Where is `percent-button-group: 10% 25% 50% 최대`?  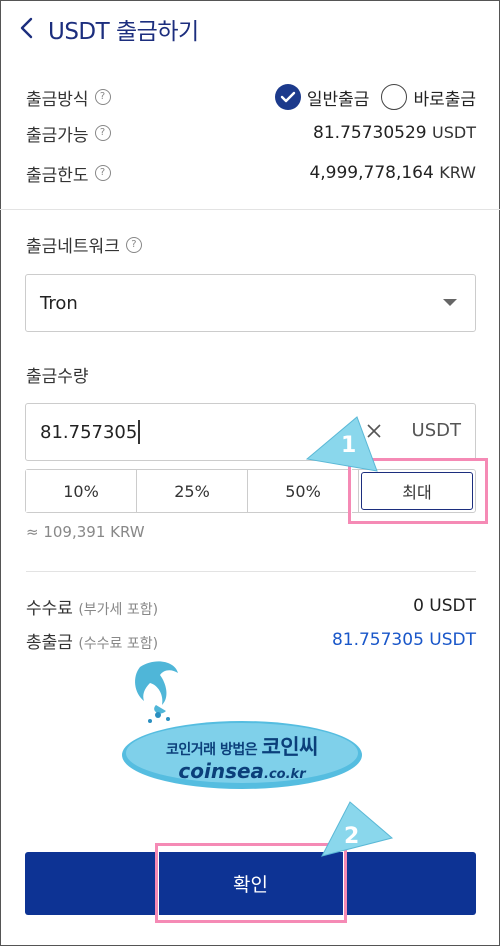
percent-button-group: 10% 25% 50% 최대 is located at coordinates (250, 491).